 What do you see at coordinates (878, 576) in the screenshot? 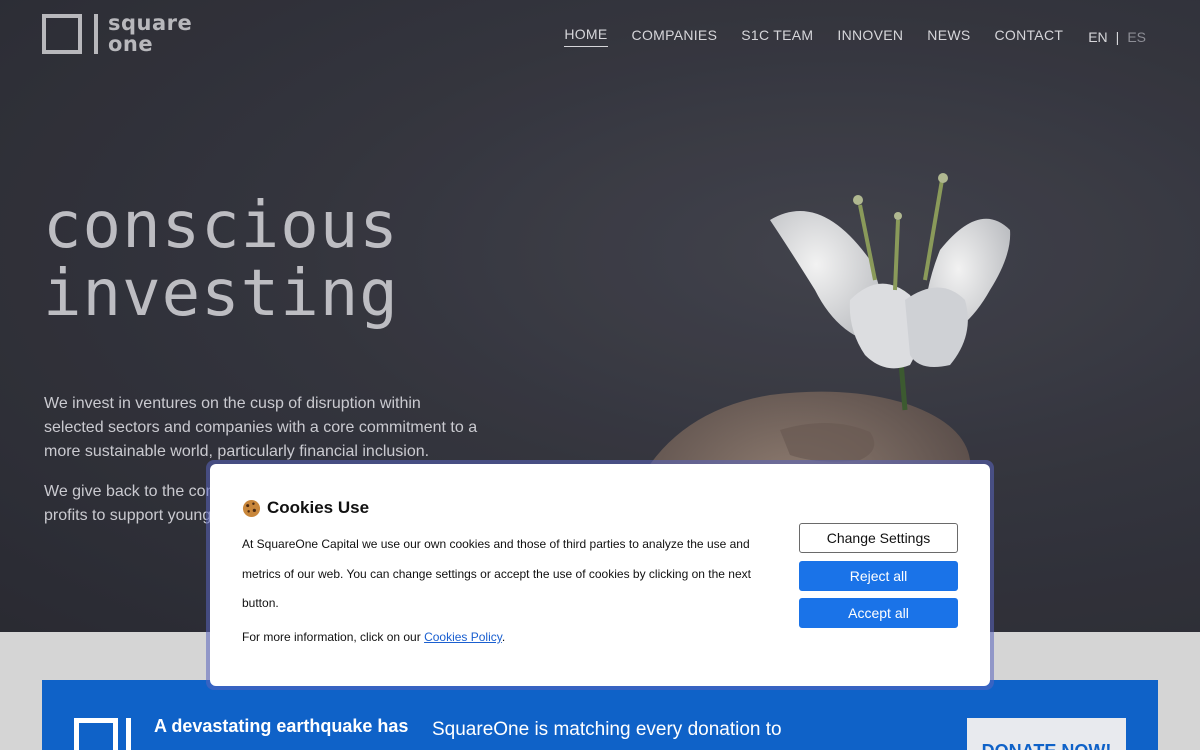
I see `reject-all-button: Reject all` at bounding box center [878, 576].